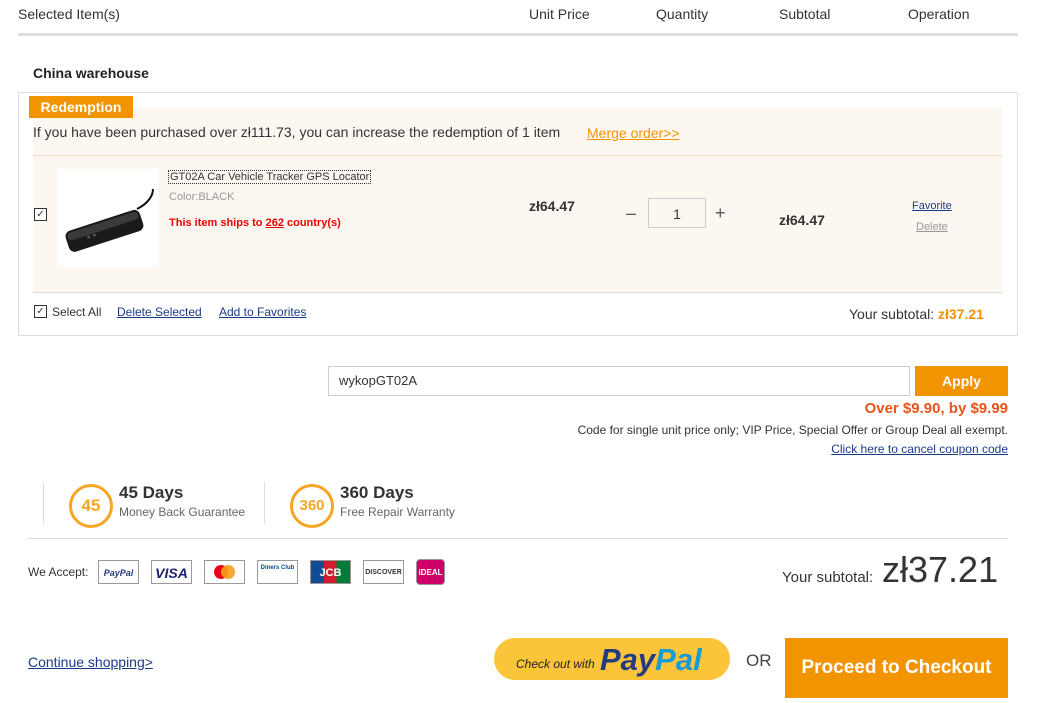 The image size is (1041, 703). I want to click on merge-order-link: Merge order>>, so click(633, 133).